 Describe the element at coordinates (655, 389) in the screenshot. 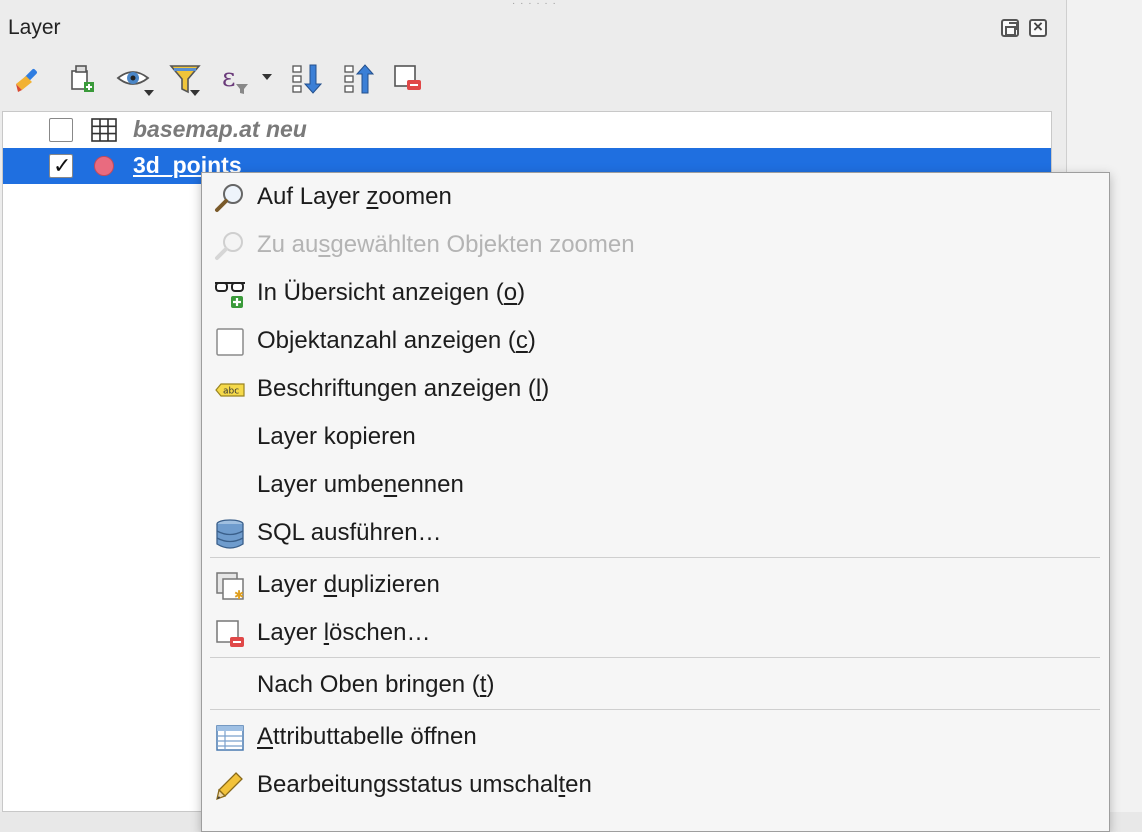

I see `menu-item-show-labels: abc Beschriftungen anzeigen (l)` at that location.